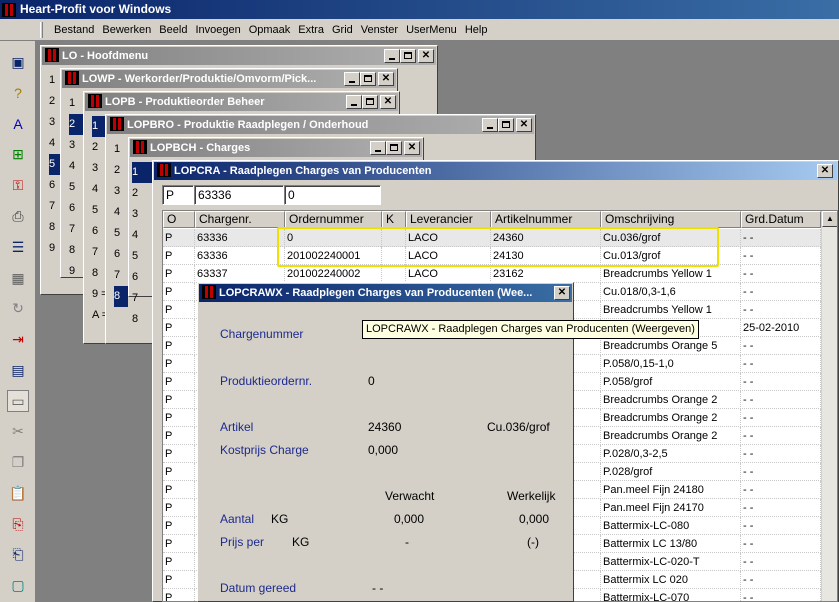 The width and height of the screenshot is (839, 602). I want to click on filter-charge-input: 63336, so click(239, 195).